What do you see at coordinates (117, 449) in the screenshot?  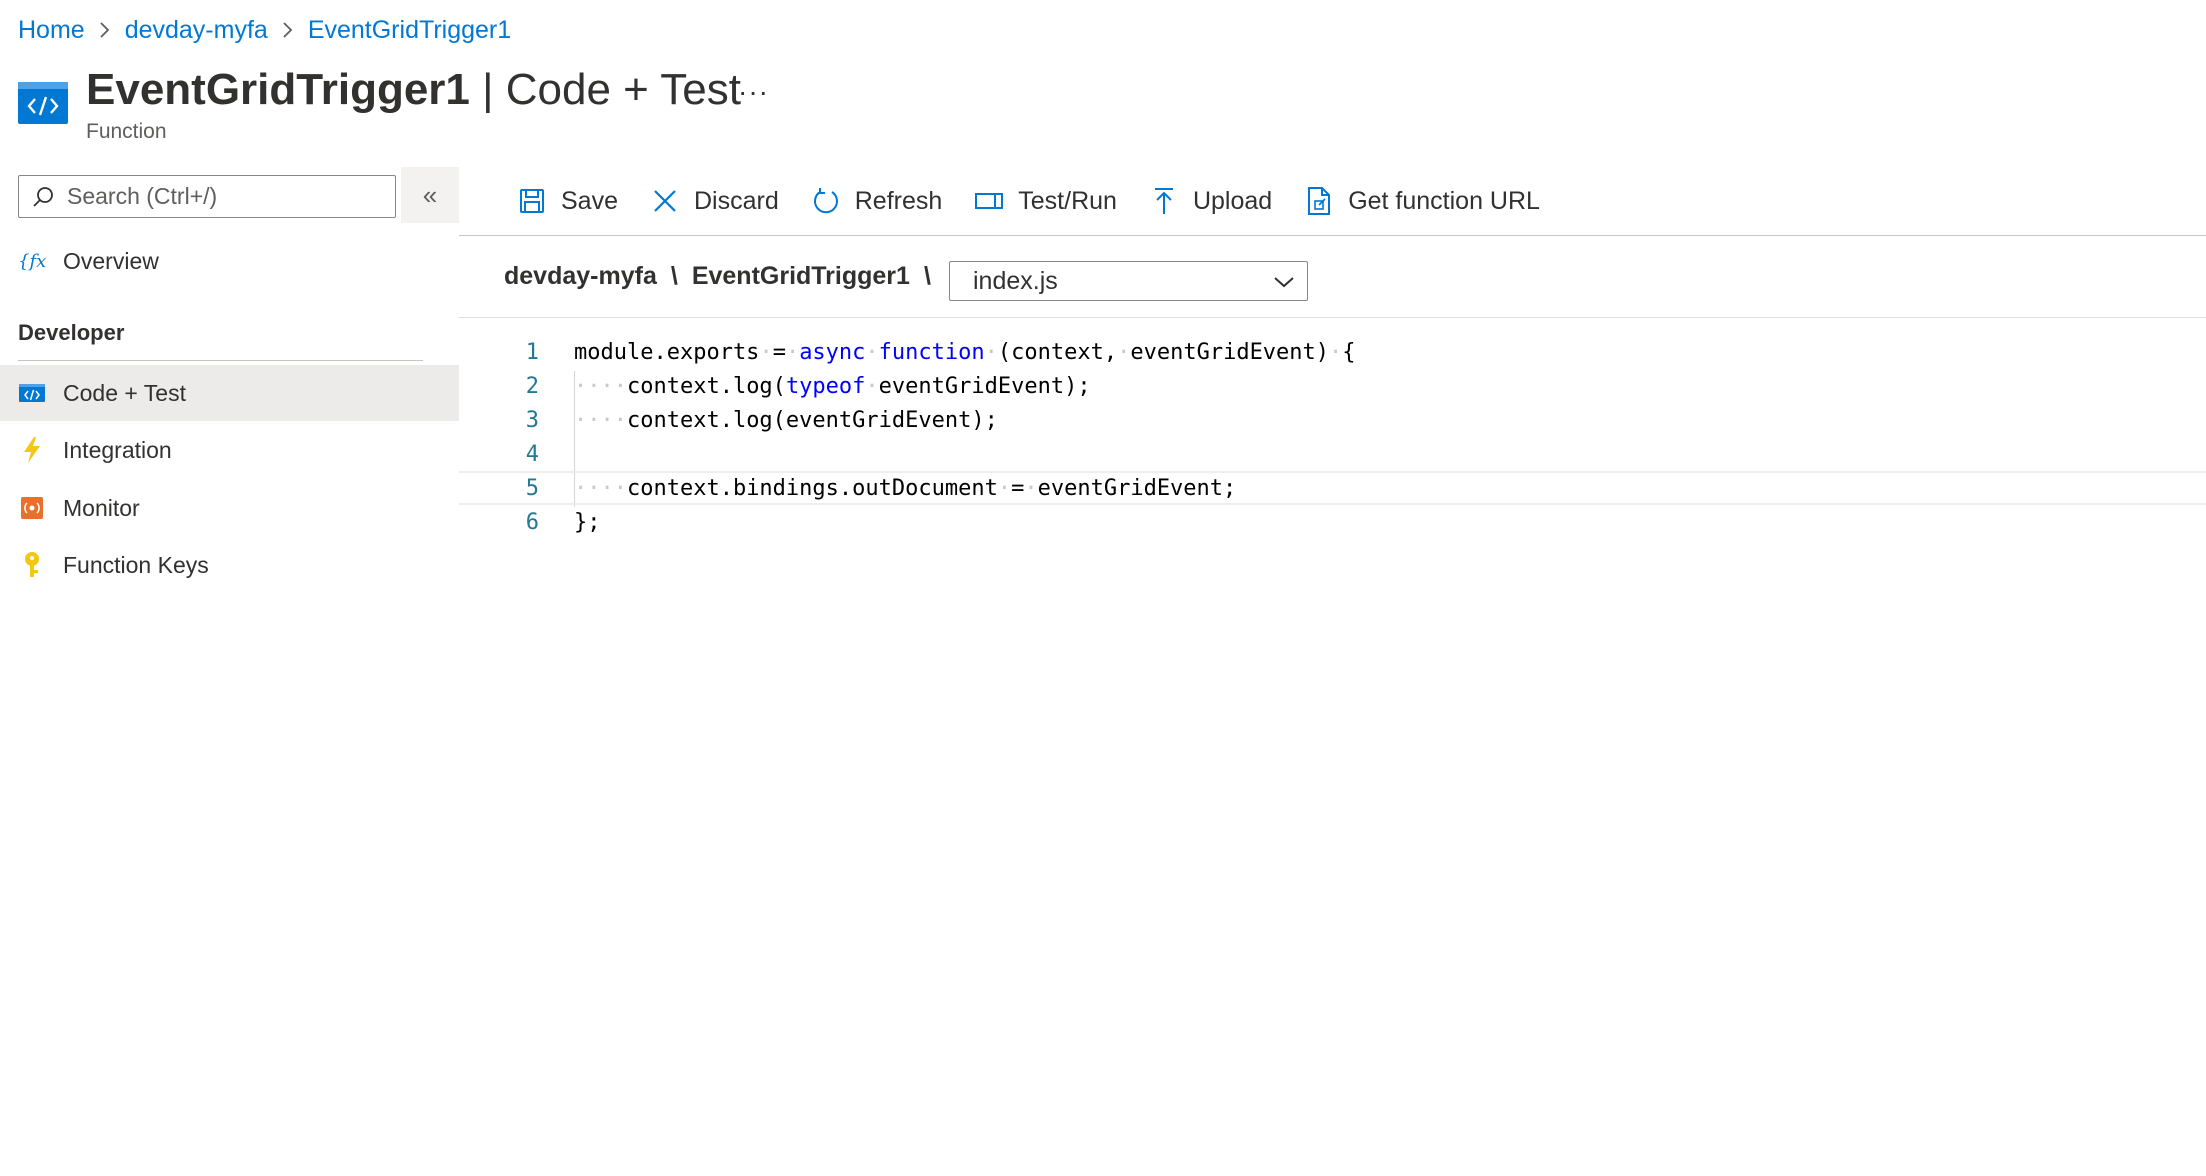 I see `sidebar-item-label: Integration` at bounding box center [117, 449].